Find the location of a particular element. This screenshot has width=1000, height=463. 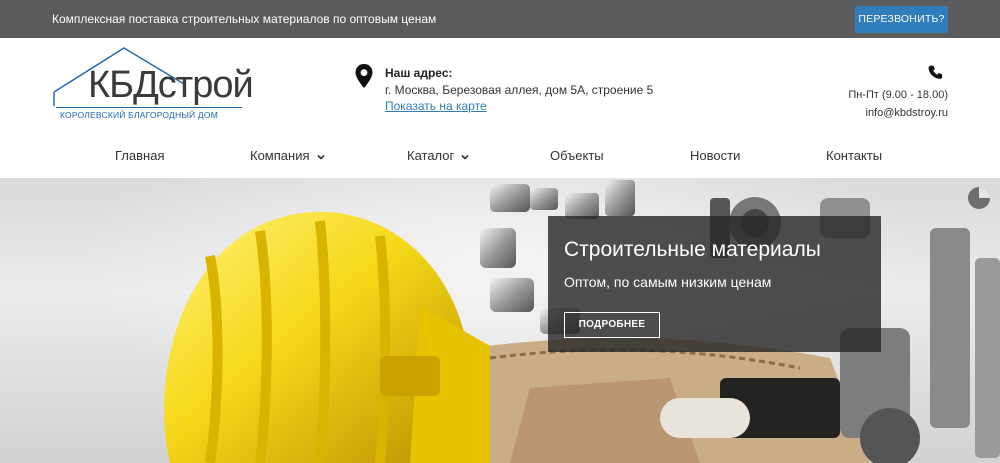

nav-item-home: Главная is located at coordinates (139, 155).